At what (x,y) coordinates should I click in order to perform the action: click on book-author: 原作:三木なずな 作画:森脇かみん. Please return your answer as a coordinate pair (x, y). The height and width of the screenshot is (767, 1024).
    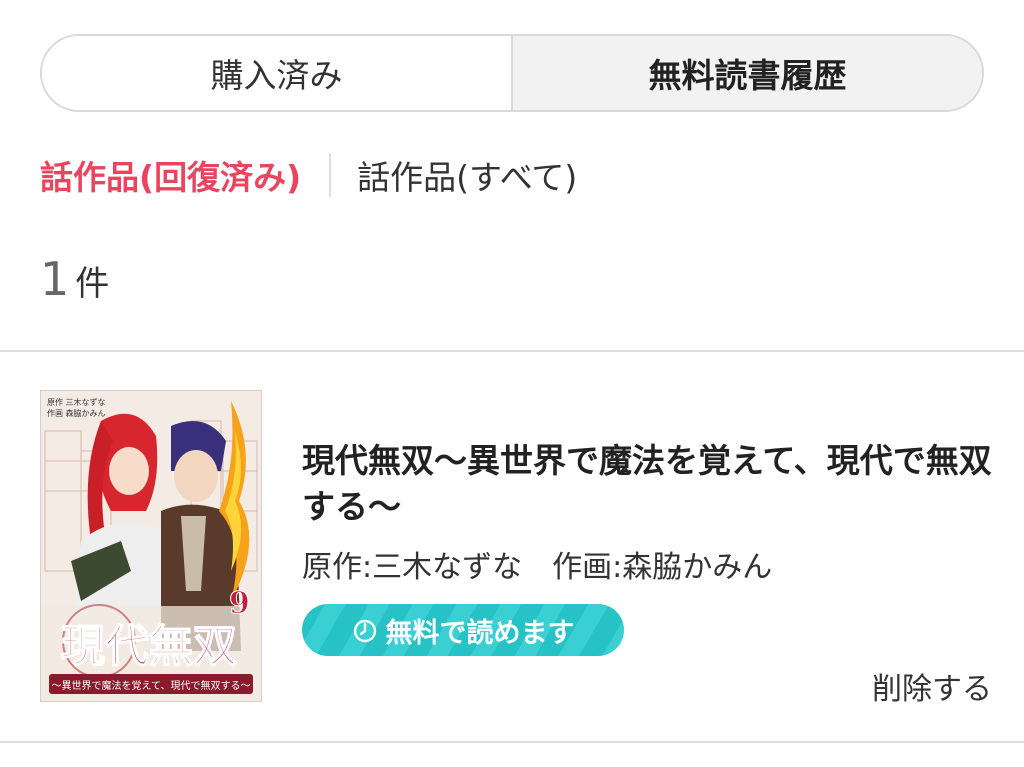
    Looking at the image, I should click on (537, 567).